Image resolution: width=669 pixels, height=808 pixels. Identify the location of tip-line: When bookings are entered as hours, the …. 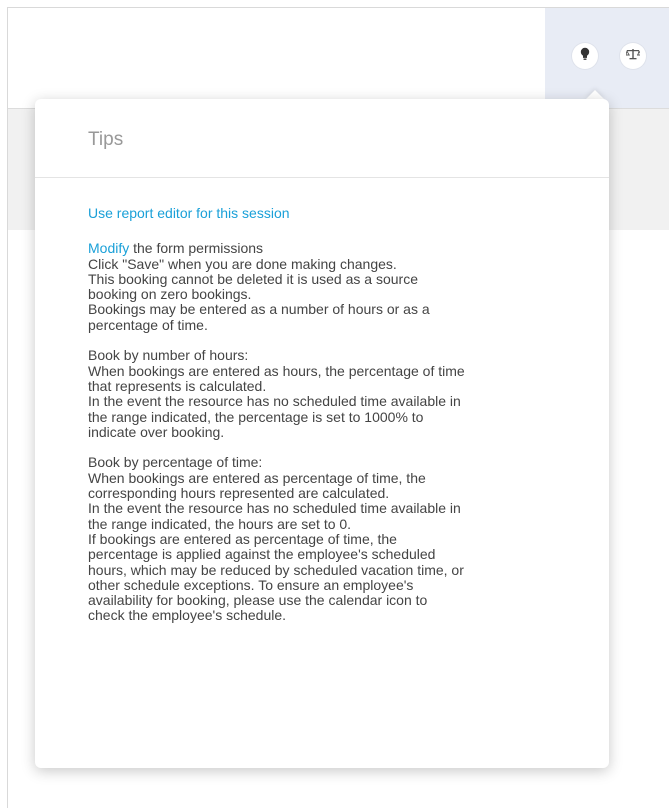
(276, 370).